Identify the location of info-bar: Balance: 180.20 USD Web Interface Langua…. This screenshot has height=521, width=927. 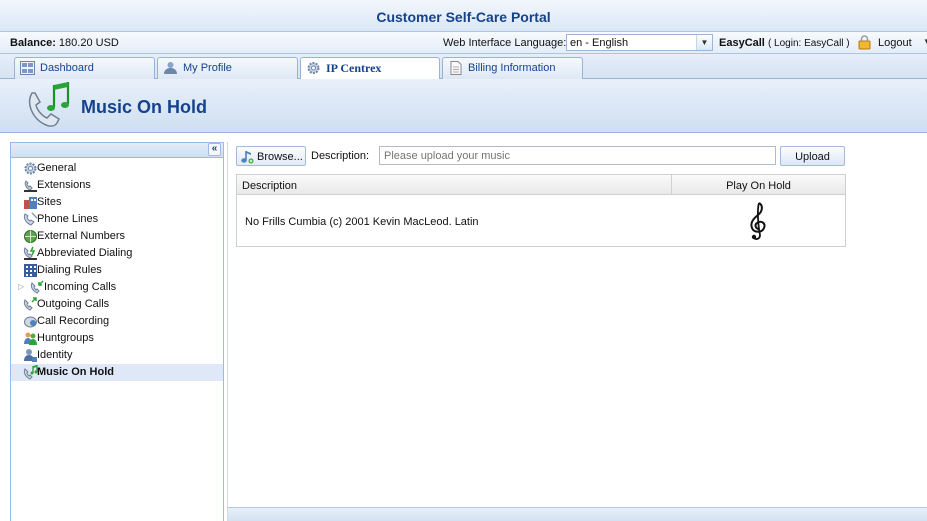
(463, 43).